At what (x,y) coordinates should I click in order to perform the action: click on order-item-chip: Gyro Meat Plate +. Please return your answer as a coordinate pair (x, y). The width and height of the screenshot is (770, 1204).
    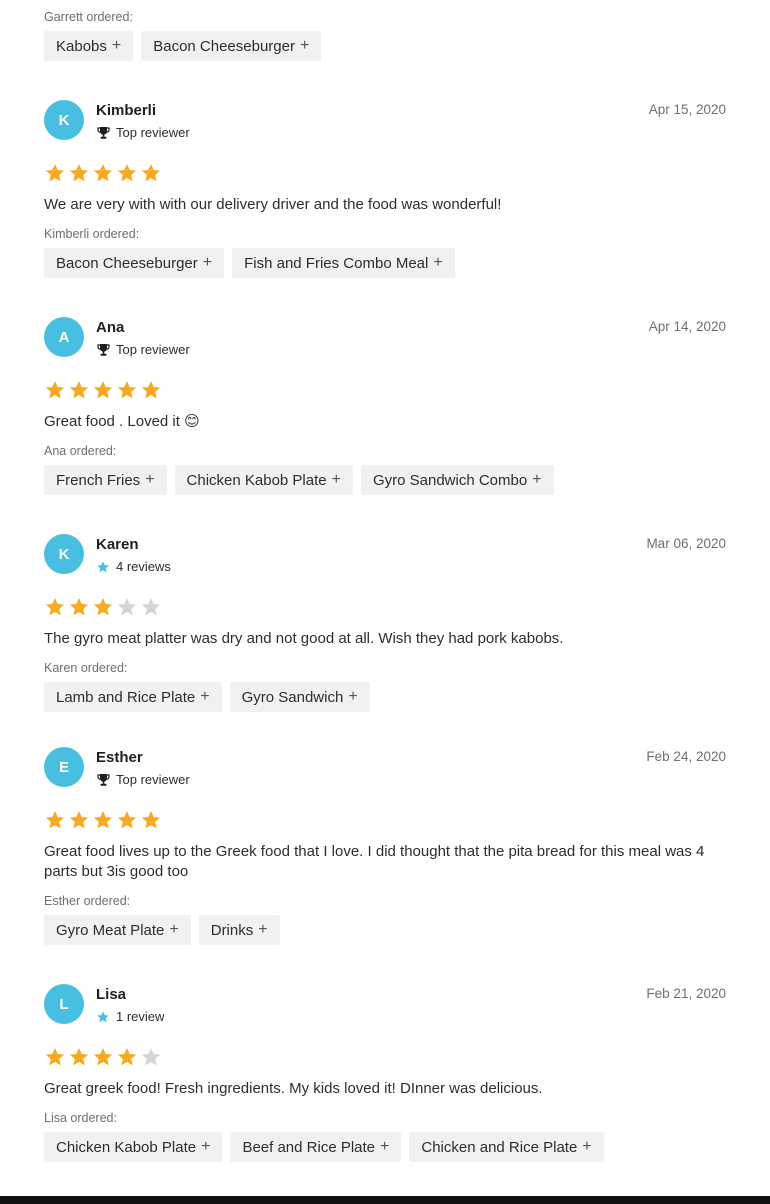
    Looking at the image, I should click on (117, 930).